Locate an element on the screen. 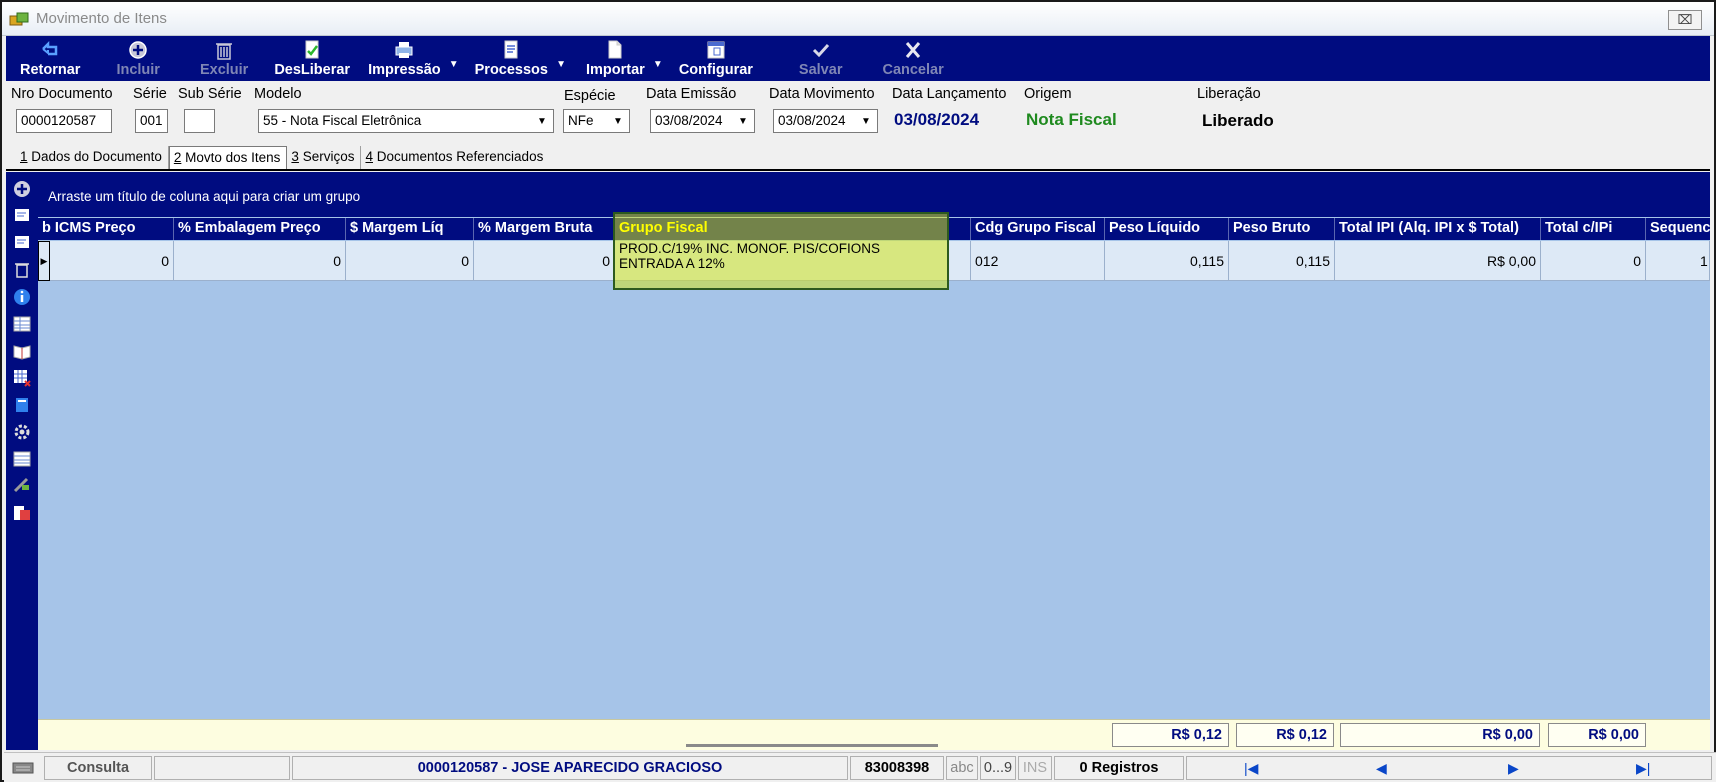  retornar-button: Retornar is located at coordinates (50, 58).